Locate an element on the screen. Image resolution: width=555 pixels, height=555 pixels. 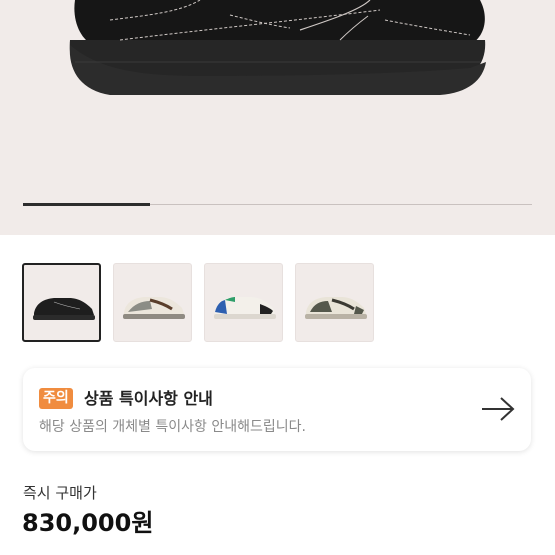
thumbnail-black-sneaker is located at coordinates (61, 302).